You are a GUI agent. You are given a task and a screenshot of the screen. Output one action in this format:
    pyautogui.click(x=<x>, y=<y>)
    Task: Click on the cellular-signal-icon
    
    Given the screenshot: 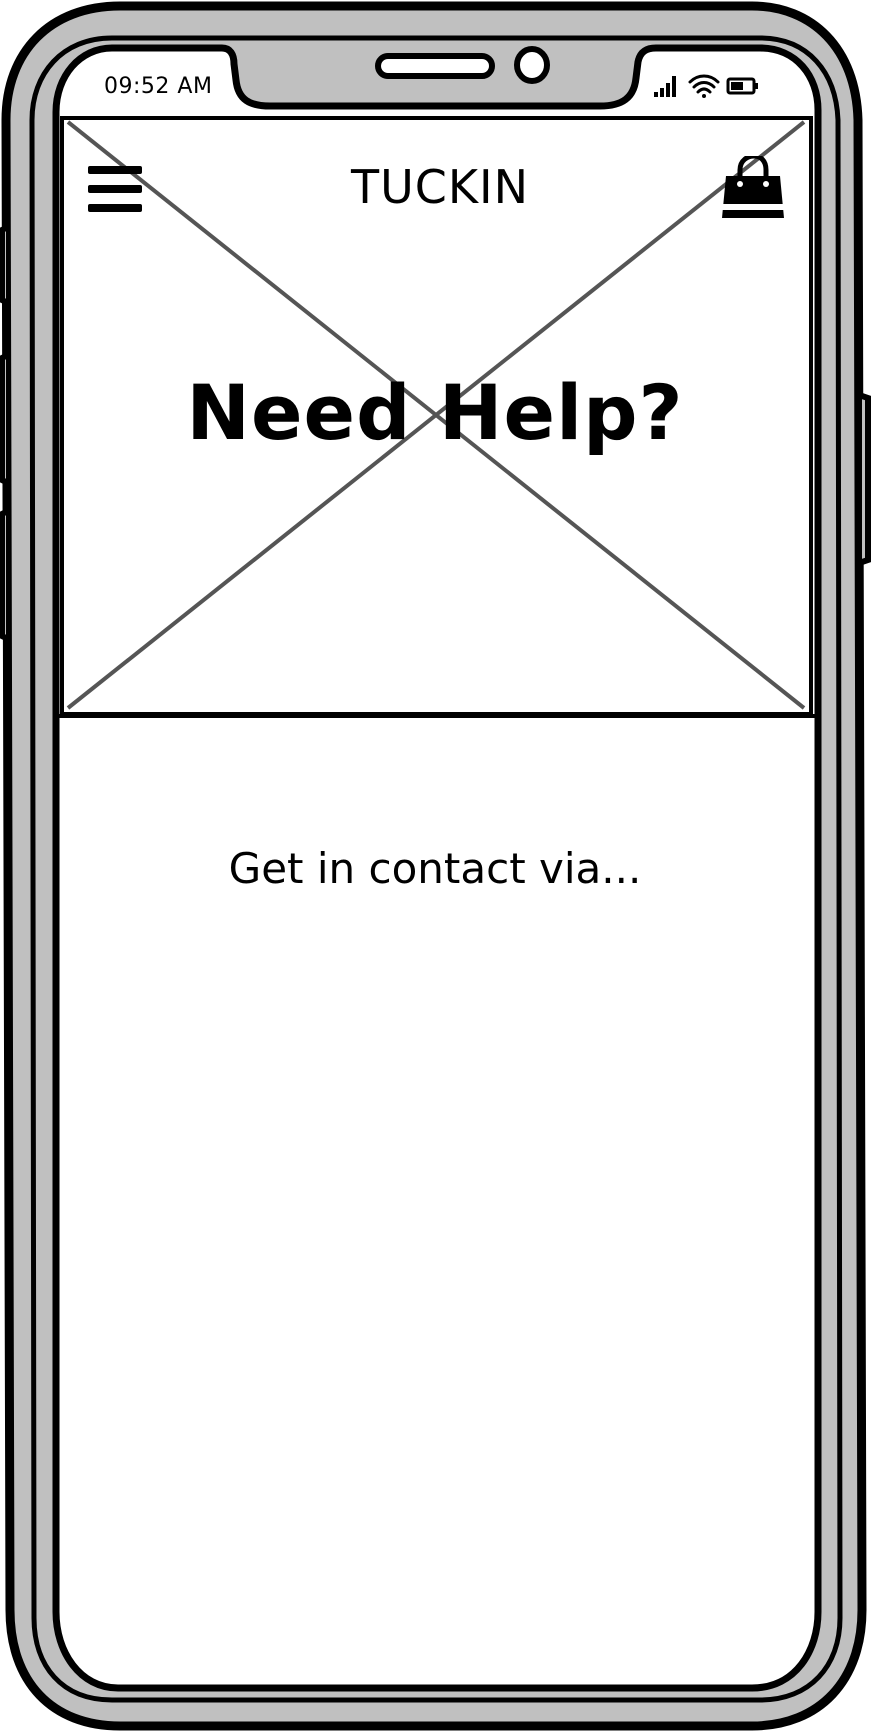 What is the action you would take?
    pyautogui.click(x=665, y=86)
    